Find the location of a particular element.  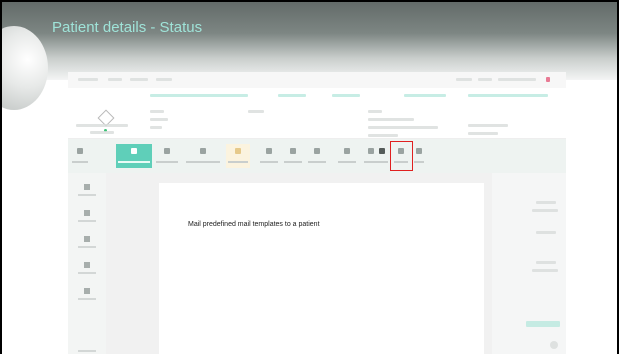

slide-title: Patient details - Status is located at coordinates (127, 27).